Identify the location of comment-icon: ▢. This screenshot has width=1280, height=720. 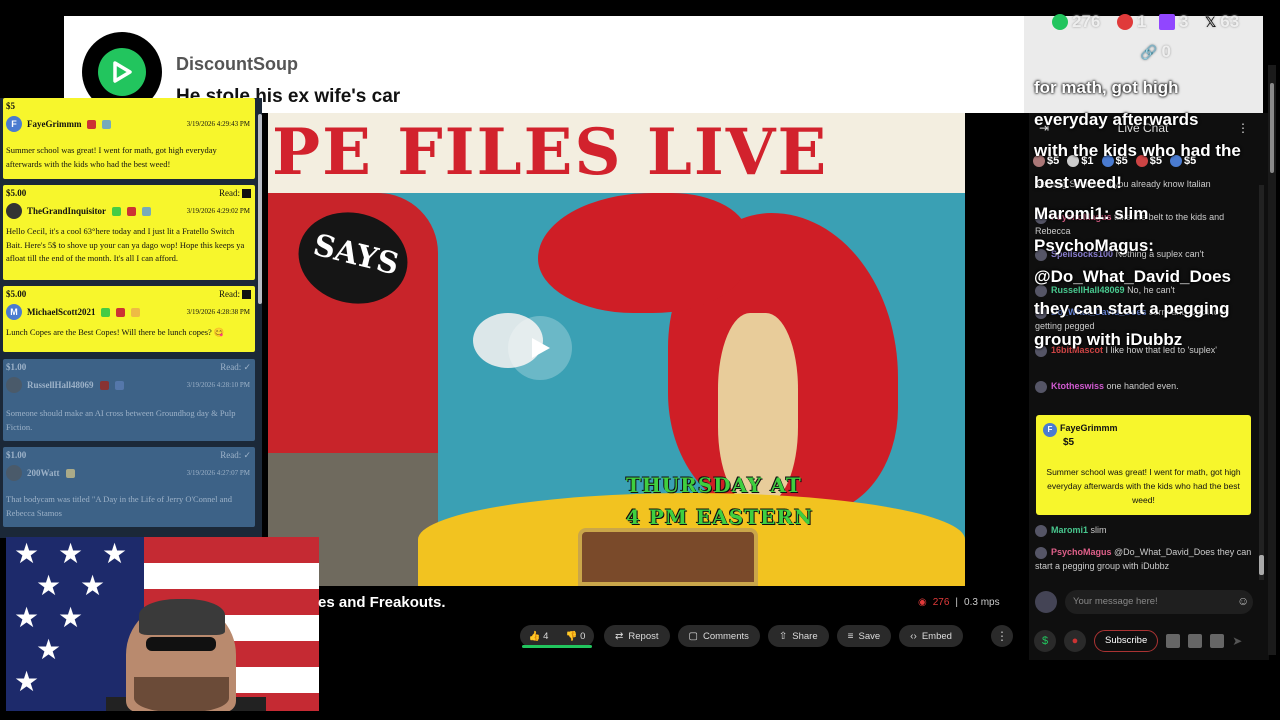
(693, 636).